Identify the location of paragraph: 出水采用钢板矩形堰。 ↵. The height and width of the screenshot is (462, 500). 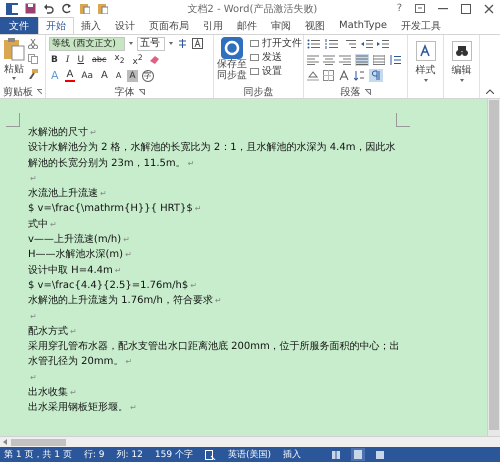
(83, 408).